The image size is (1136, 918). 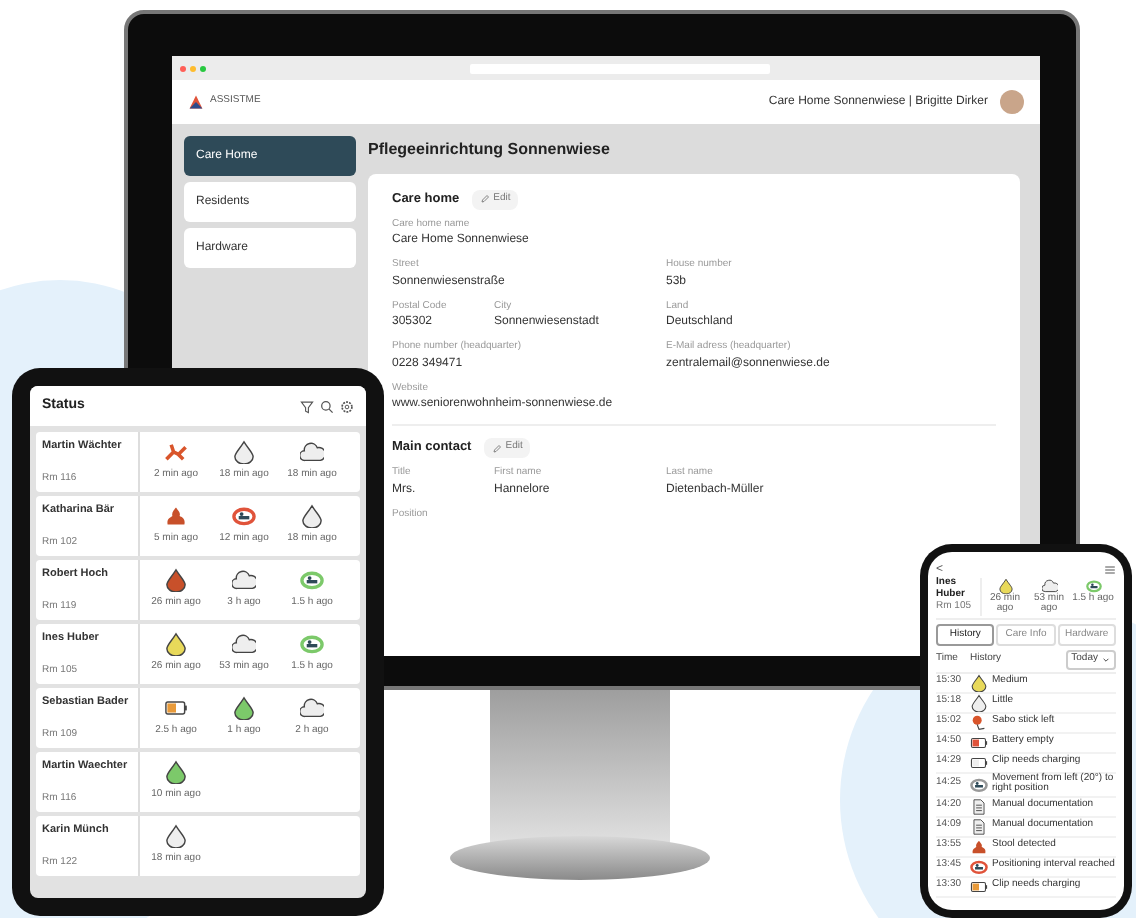 I want to click on chevron-down-icon, so click(x=1106, y=659).